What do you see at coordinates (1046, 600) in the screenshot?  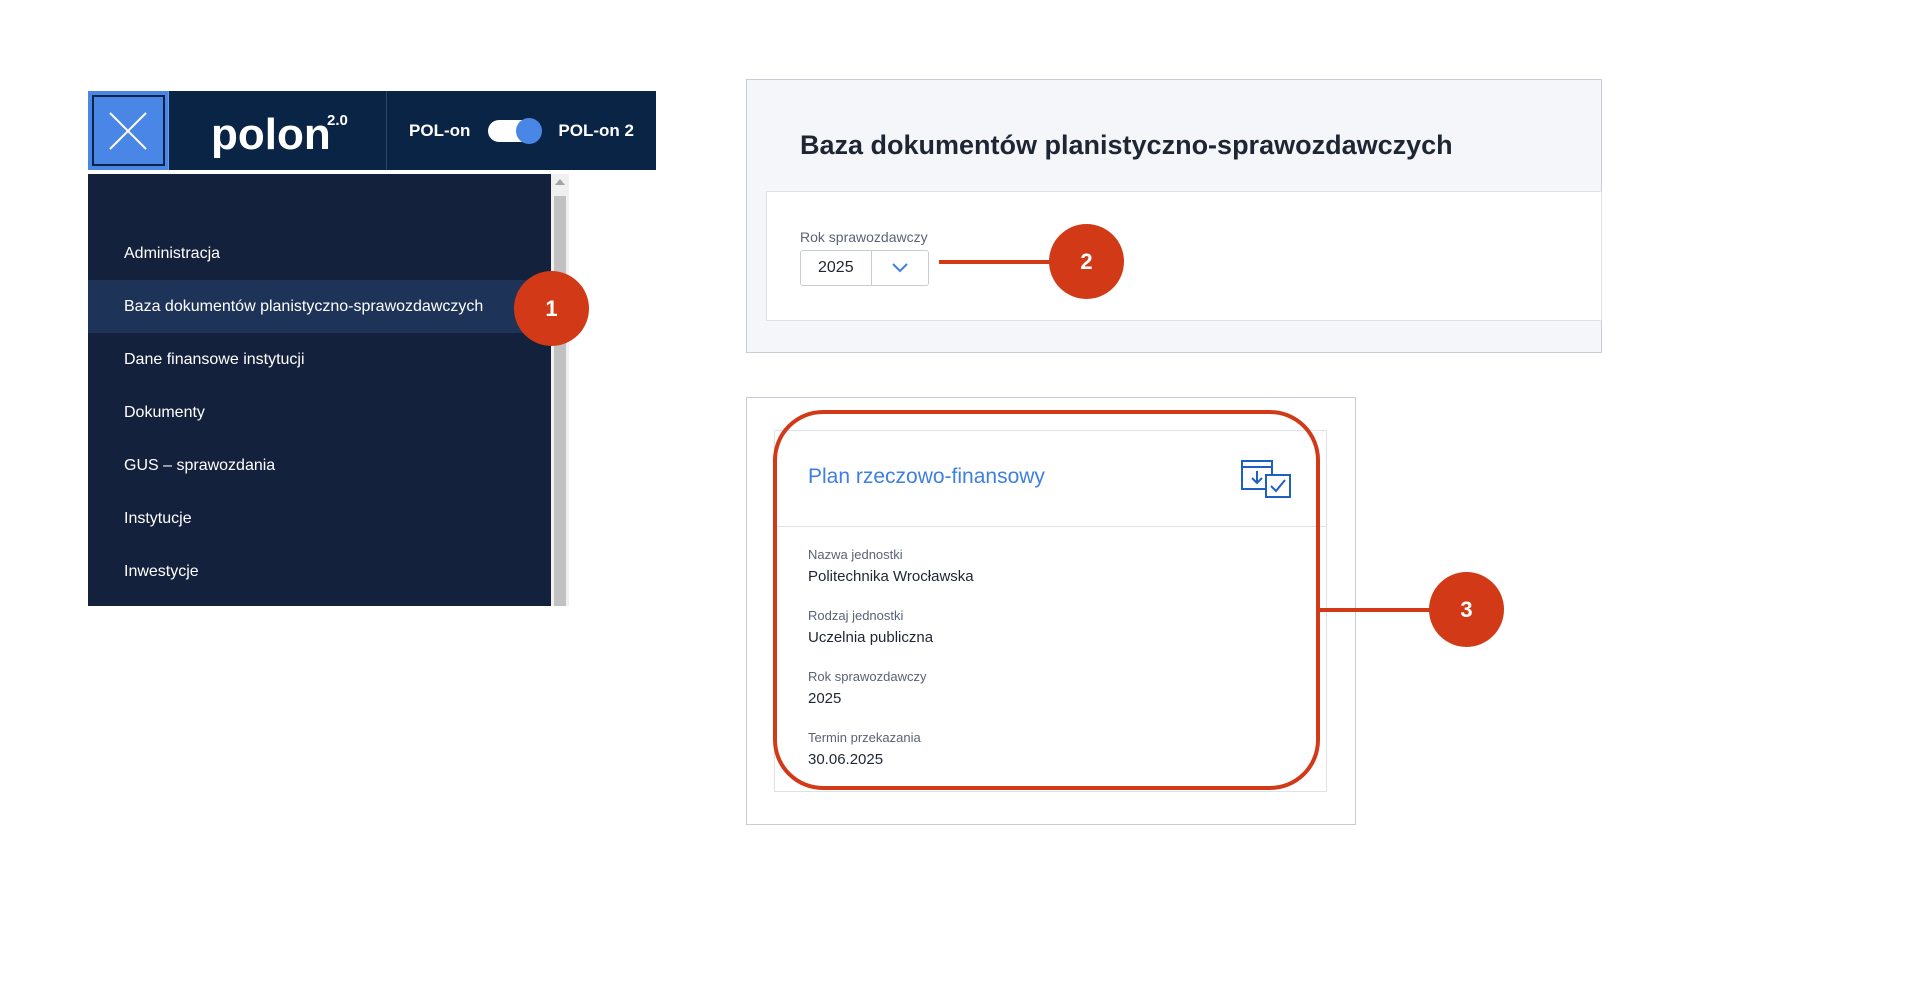 I see `card-highlight-outline` at bounding box center [1046, 600].